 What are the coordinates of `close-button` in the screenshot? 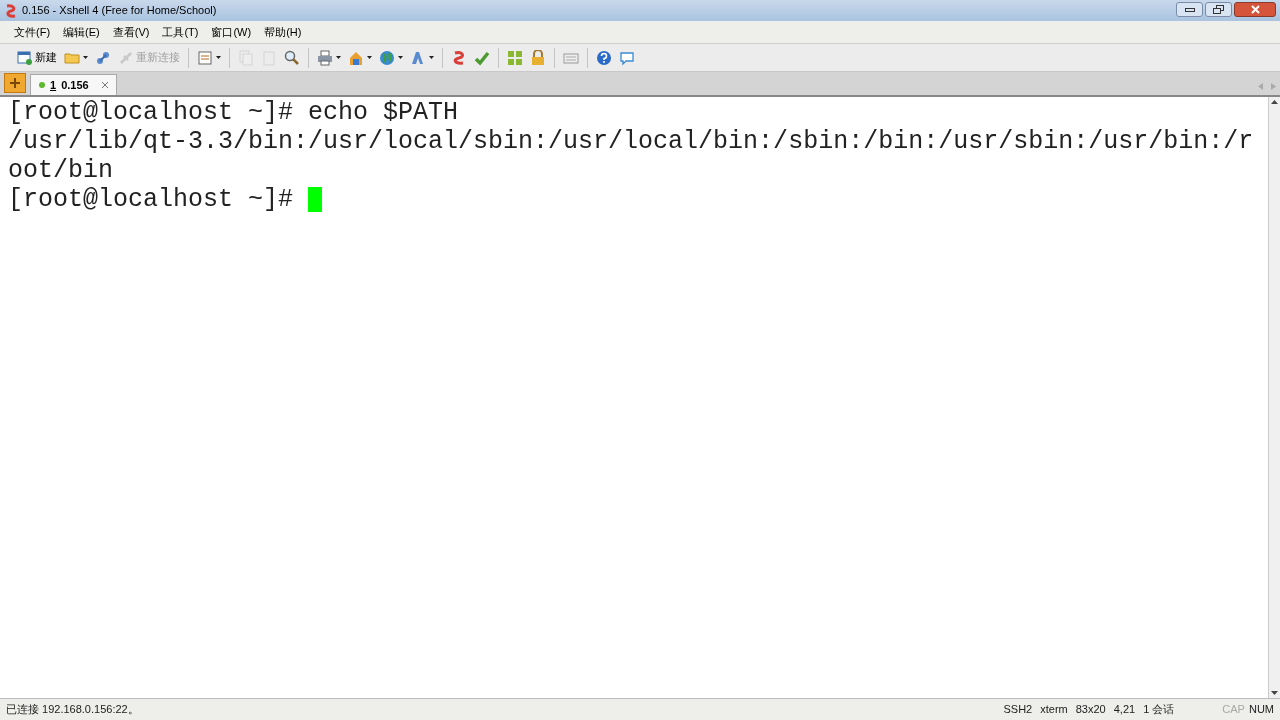 It's located at (1255, 9).